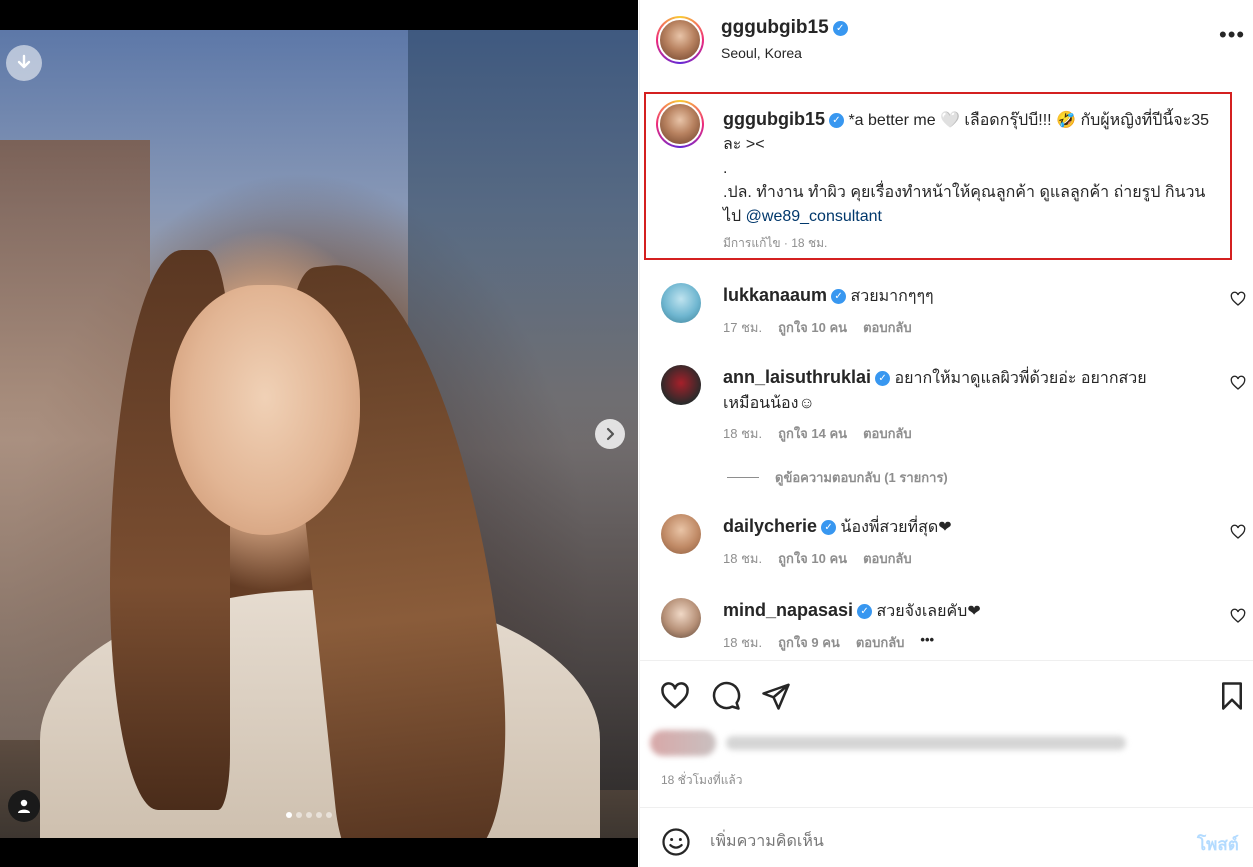 This screenshot has height=867, width=1253. I want to click on comment-icon, so click(726, 696).